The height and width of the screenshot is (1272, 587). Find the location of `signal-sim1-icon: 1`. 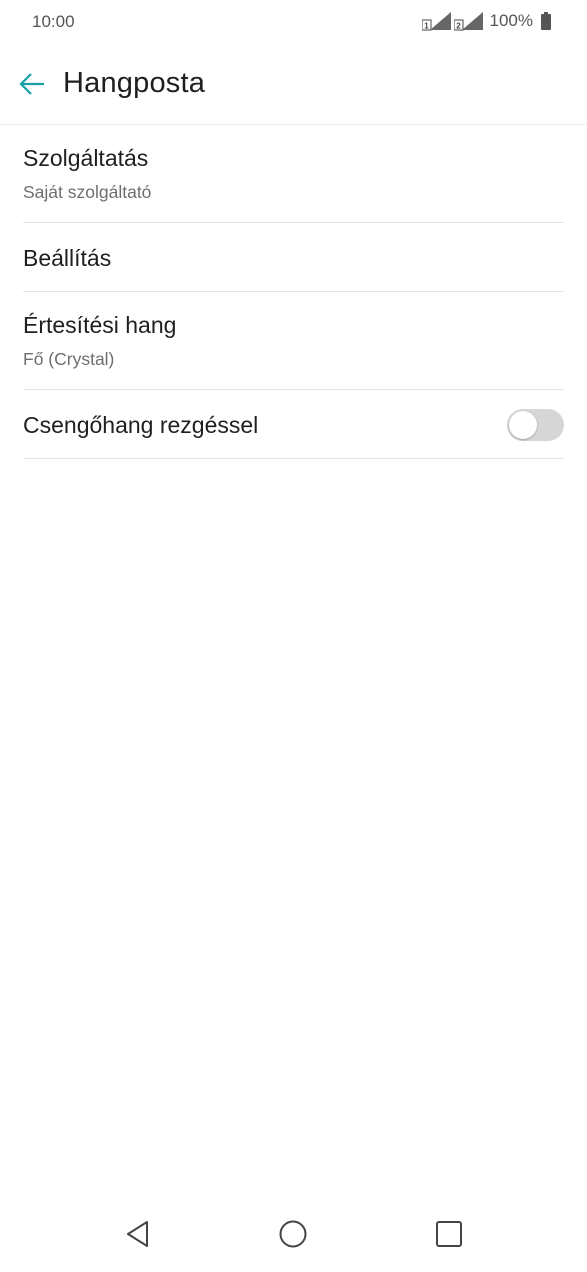

signal-sim1-icon: 1 is located at coordinates (436, 21).